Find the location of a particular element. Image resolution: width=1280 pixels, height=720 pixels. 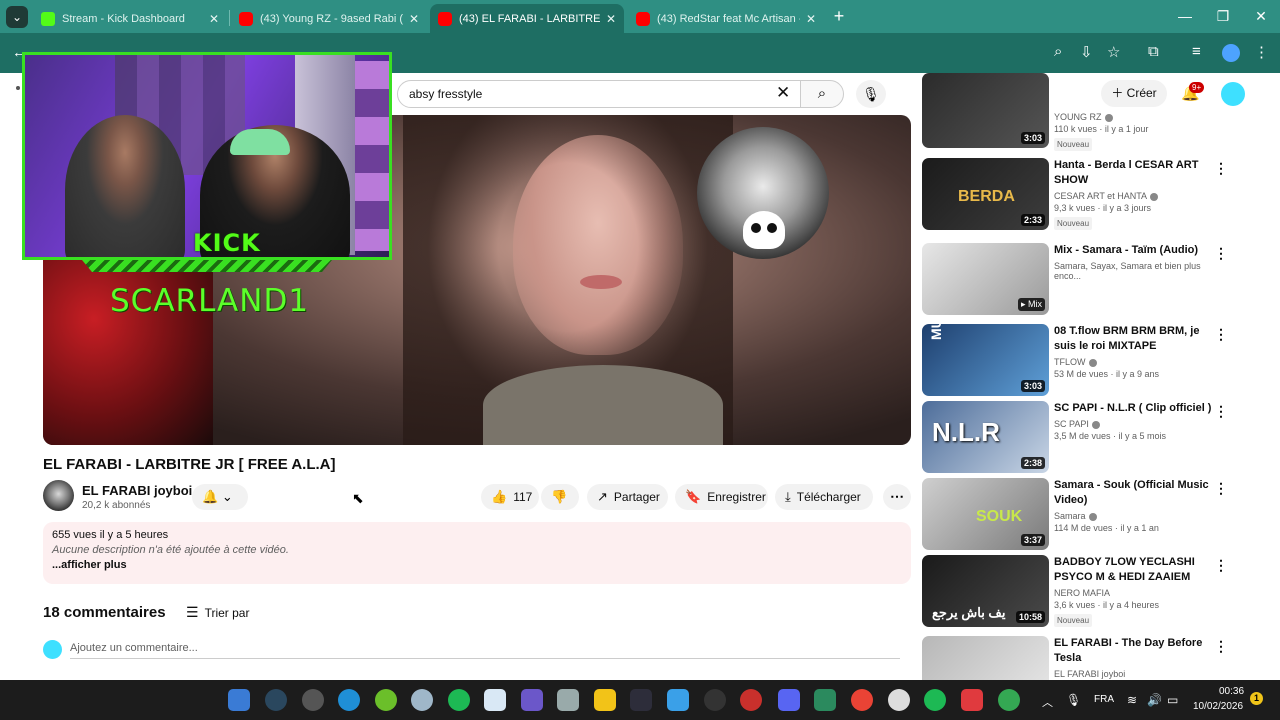

create-button: ＋ Créer is located at coordinates (1134, 93).